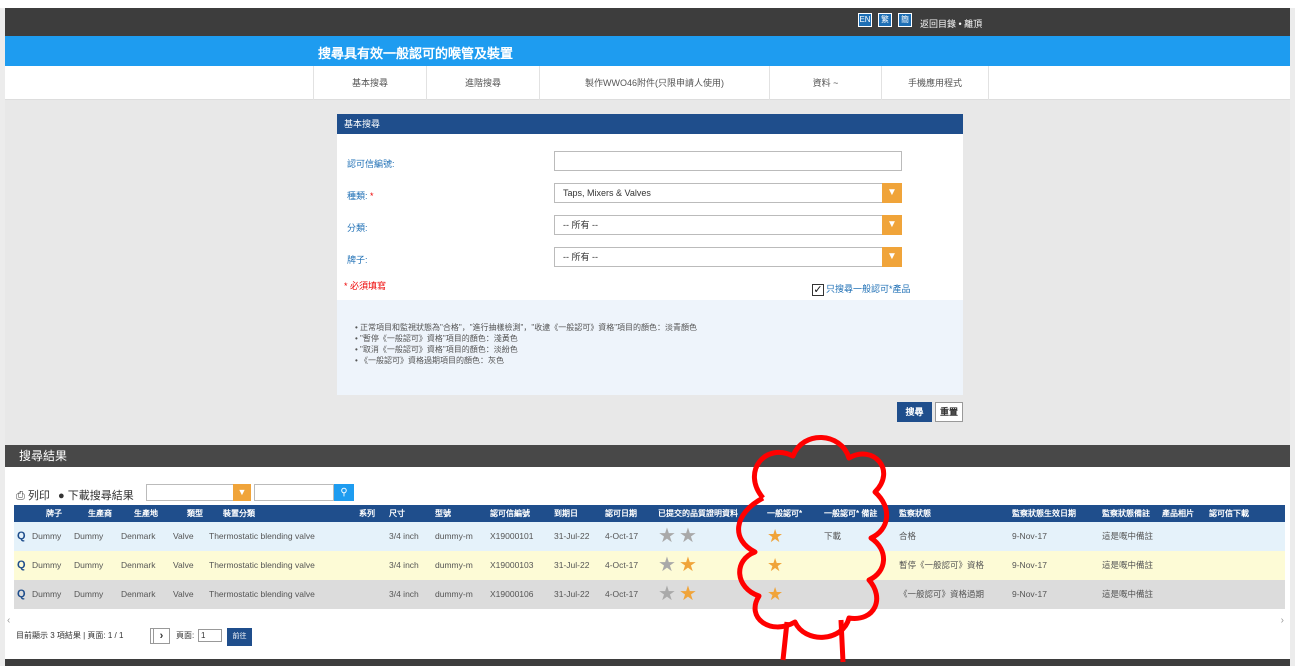  What do you see at coordinates (1229, 513) in the screenshot?
I see `column-header: 認可信下載` at bounding box center [1229, 513].